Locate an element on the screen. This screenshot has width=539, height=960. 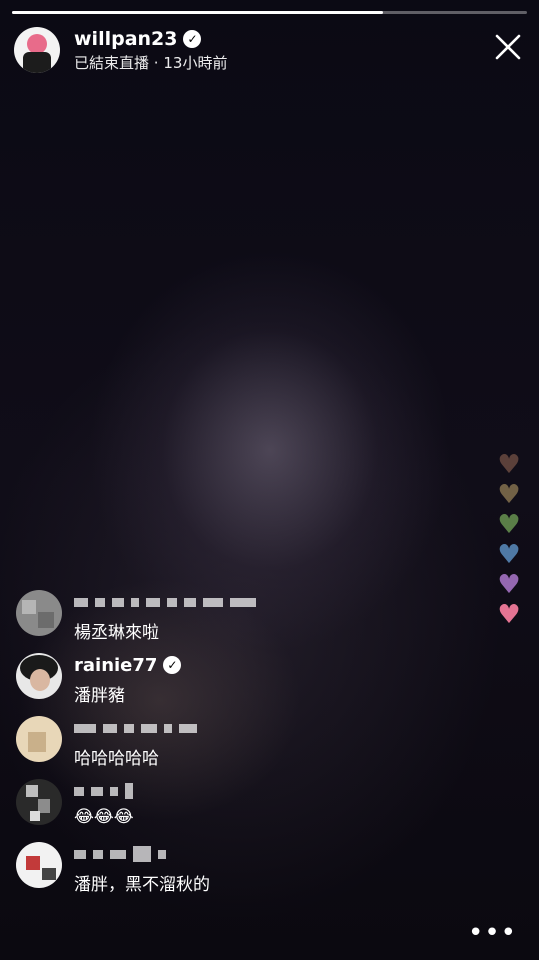
close-icon is located at coordinates (508, 47).